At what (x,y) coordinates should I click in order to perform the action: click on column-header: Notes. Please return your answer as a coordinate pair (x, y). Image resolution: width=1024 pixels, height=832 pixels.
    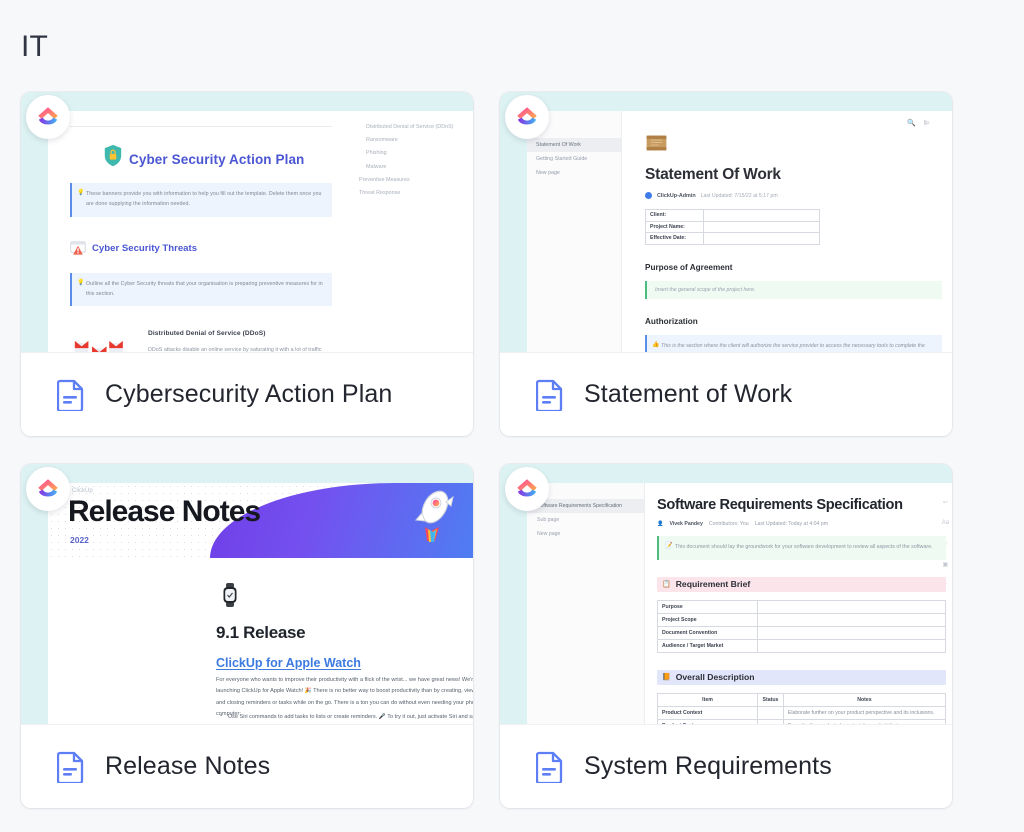
    Looking at the image, I should click on (864, 699).